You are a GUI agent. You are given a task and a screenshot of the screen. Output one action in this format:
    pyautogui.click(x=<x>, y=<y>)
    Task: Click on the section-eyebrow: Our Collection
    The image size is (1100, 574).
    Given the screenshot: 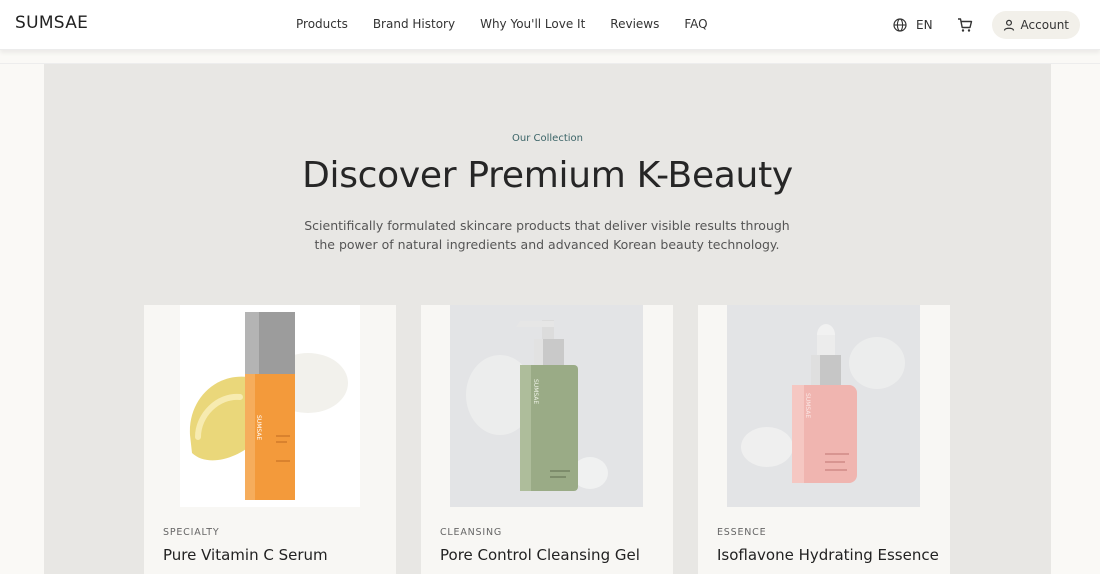 What is the action you would take?
    pyautogui.click(x=547, y=138)
    